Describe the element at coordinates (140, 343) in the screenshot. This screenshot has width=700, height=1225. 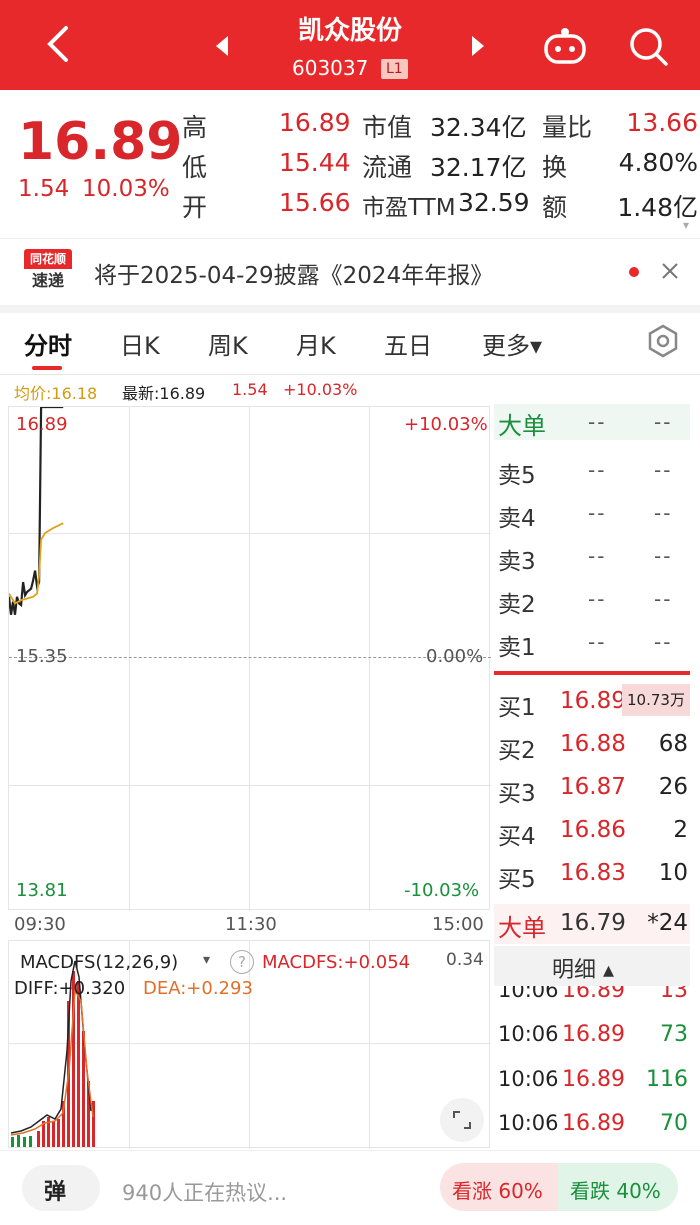
I see `tab-daily-k: 日K` at that location.